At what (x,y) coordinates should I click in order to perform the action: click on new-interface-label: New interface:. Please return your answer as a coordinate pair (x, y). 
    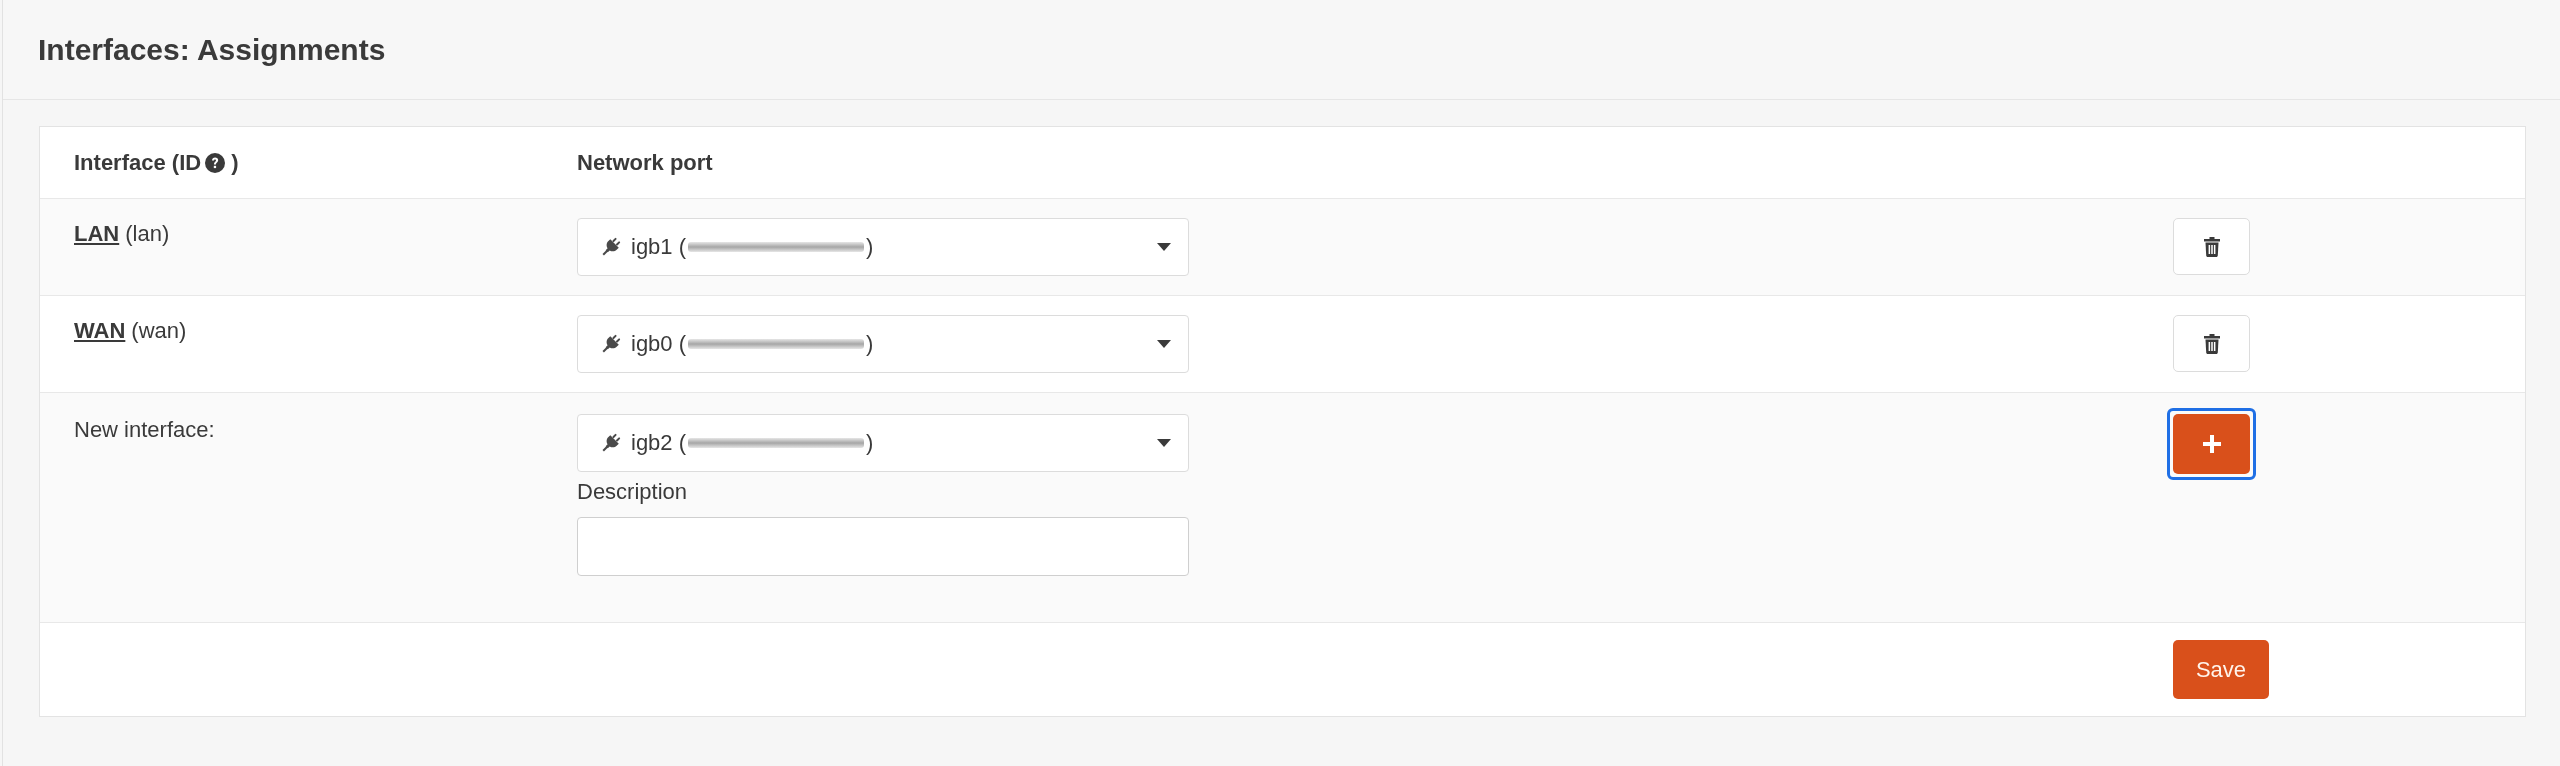
    Looking at the image, I should click on (144, 430).